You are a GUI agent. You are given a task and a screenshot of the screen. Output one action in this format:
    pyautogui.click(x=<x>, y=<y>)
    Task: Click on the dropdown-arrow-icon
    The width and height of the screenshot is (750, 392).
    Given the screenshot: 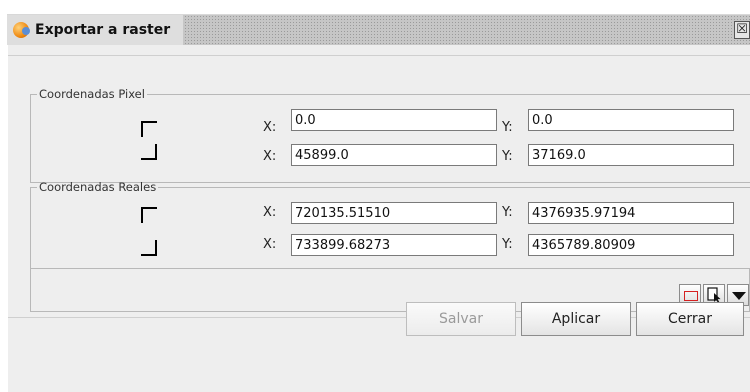 What is the action you would take?
    pyautogui.click(x=739, y=296)
    